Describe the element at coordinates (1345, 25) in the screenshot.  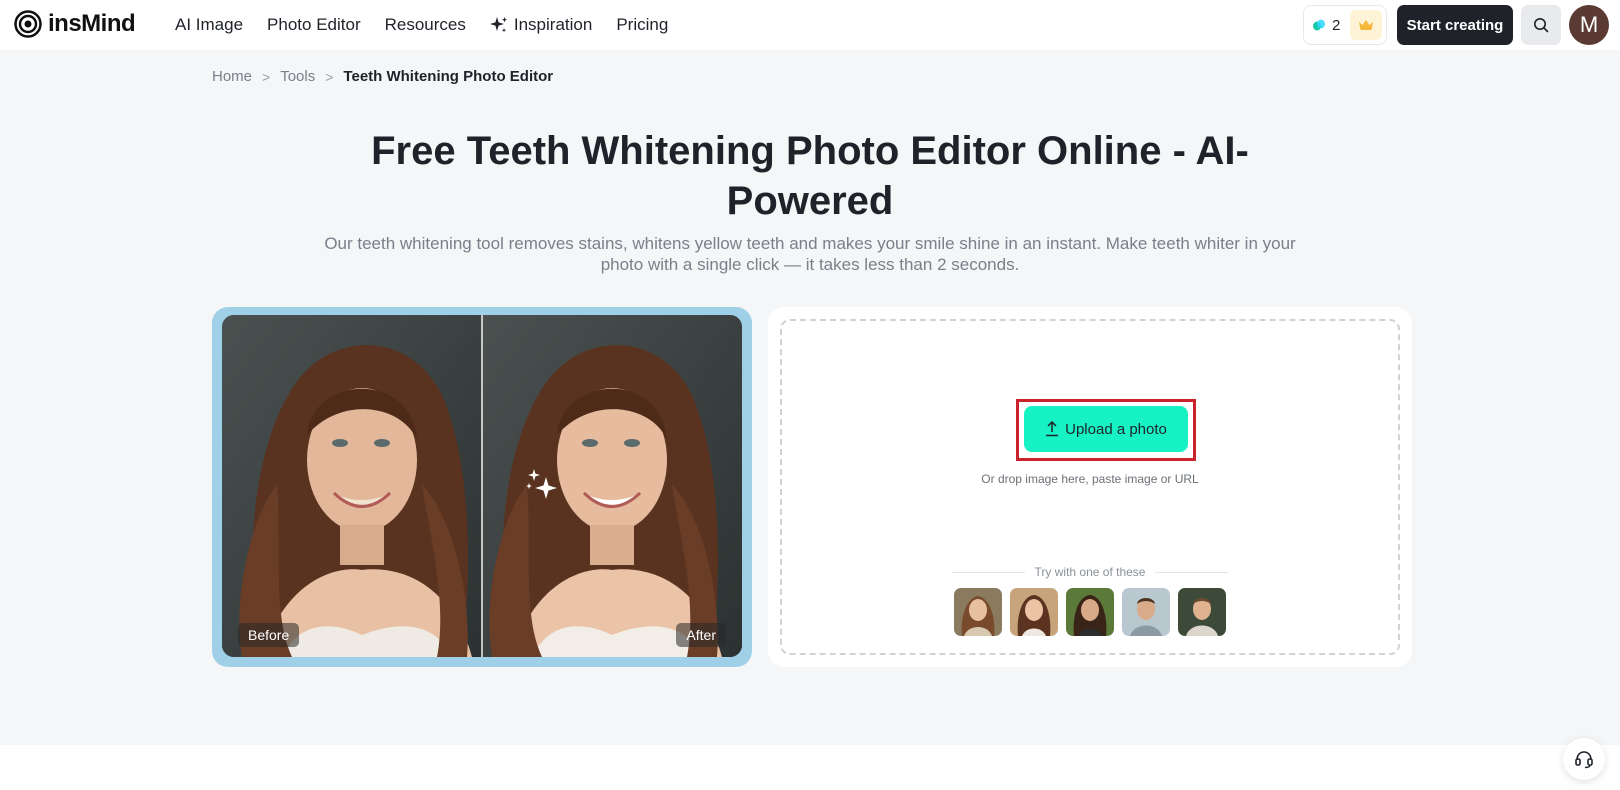
I see `credits-widget: 2` at that location.